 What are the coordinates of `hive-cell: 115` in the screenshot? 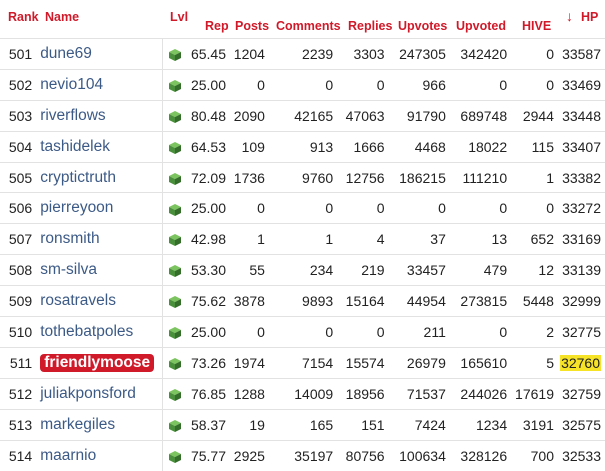 It's located at (542, 146).